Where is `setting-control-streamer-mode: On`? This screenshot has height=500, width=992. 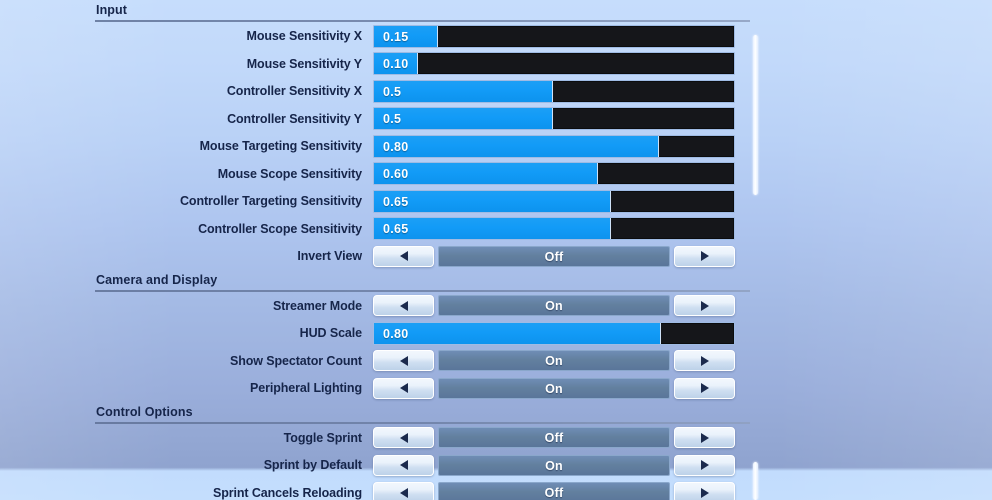
setting-control-streamer-mode: On is located at coordinates (554, 305).